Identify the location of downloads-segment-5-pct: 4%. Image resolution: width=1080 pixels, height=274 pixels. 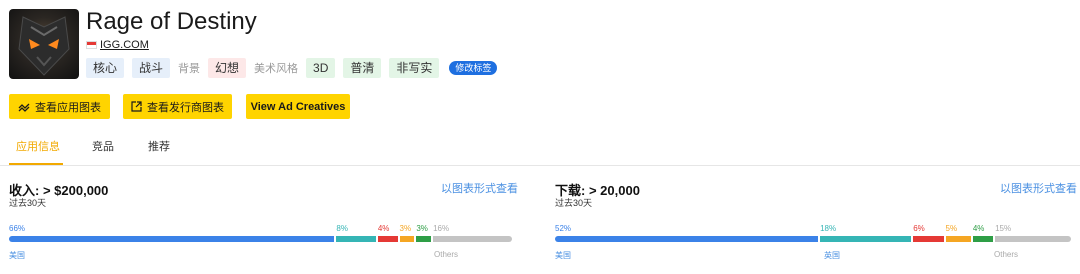
(978, 228).